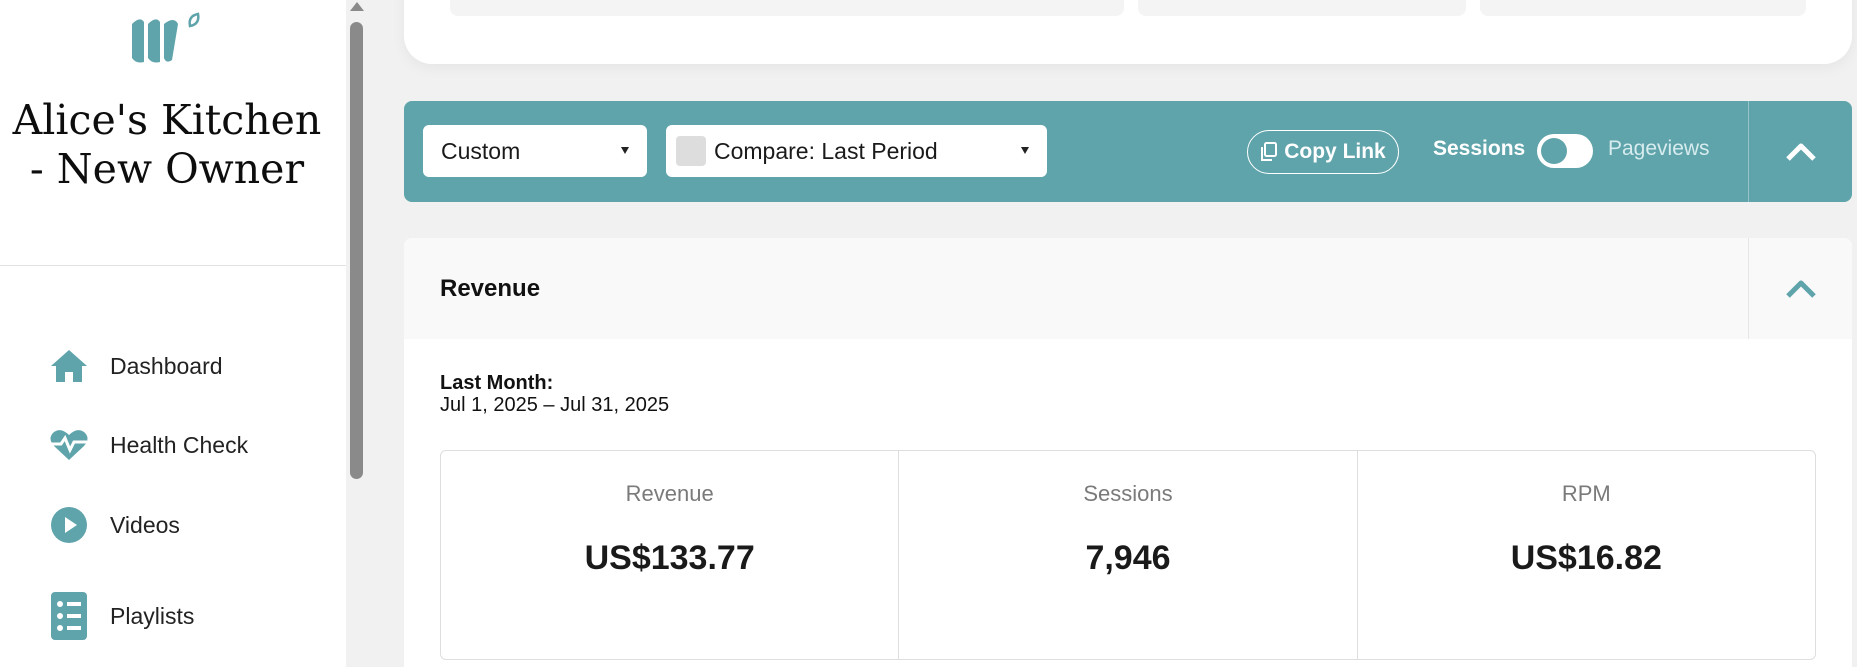 The width and height of the screenshot is (1857, 667). I want to click on compare-value: Compare: Last Period, so click(826, 150).